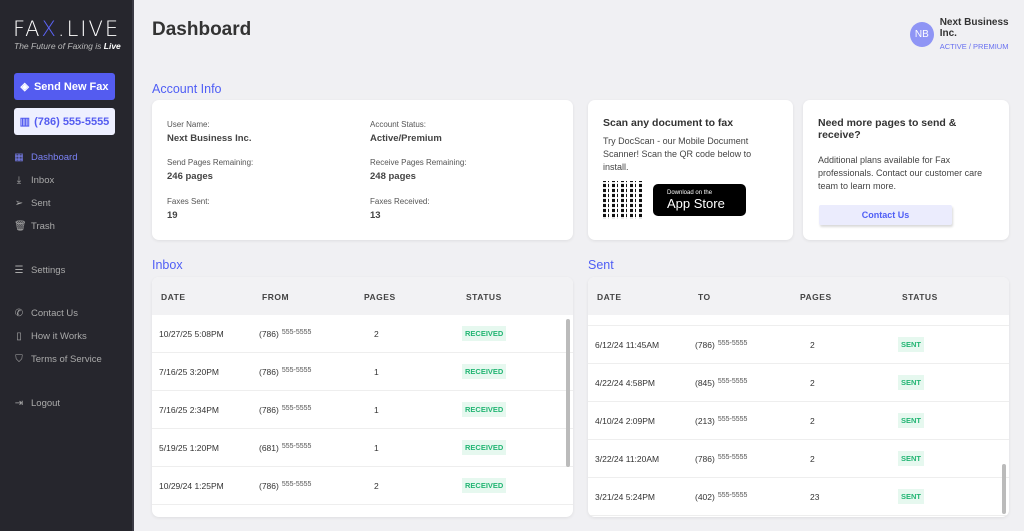 The height and width of the screenshot is (531, 1024). What do you see at coordinates (699, 200) in the screenshot?
I see `app-store-button: Download on the App Store` at bounding box center [699, 200].